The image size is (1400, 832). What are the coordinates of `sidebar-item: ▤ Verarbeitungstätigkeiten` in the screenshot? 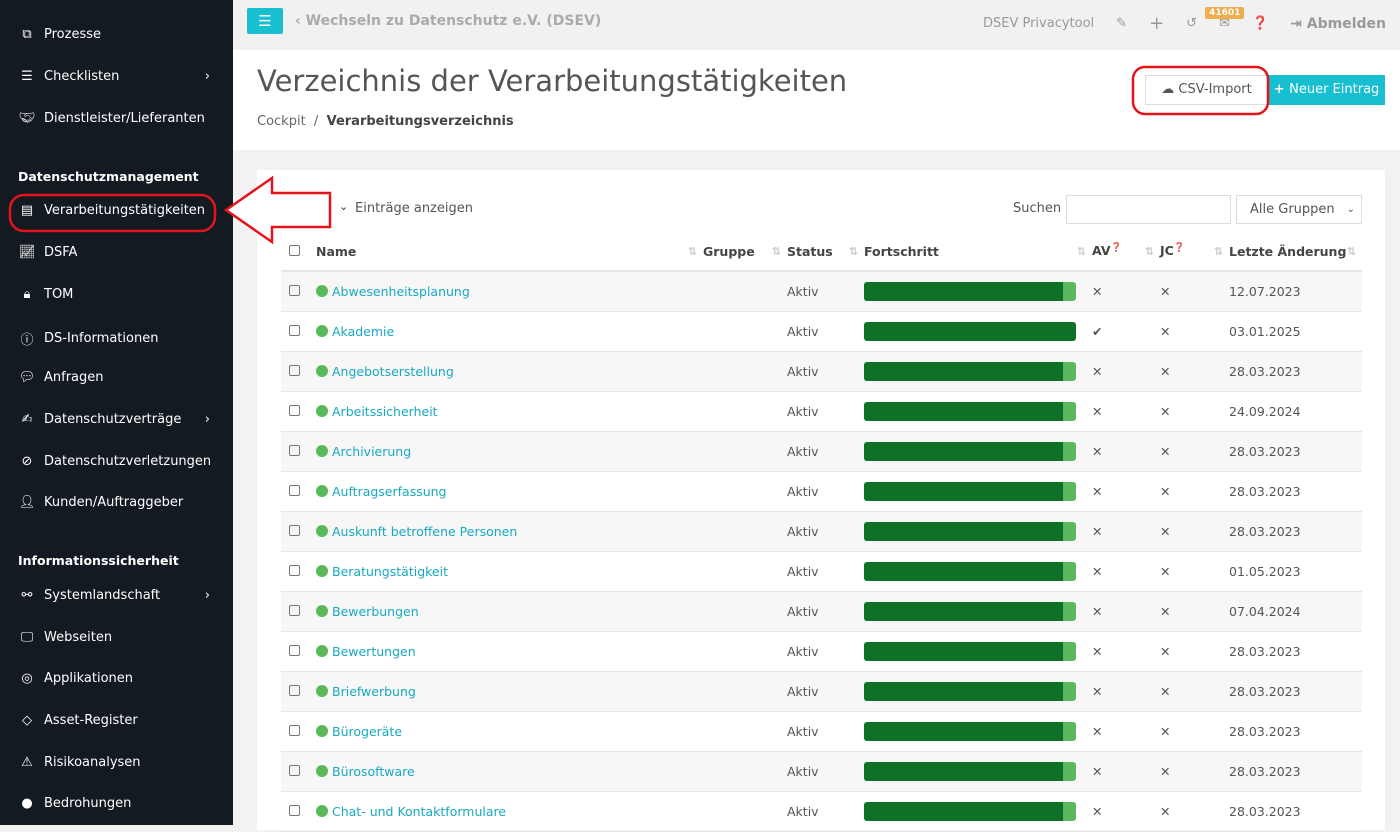 It's located at (118, 210).